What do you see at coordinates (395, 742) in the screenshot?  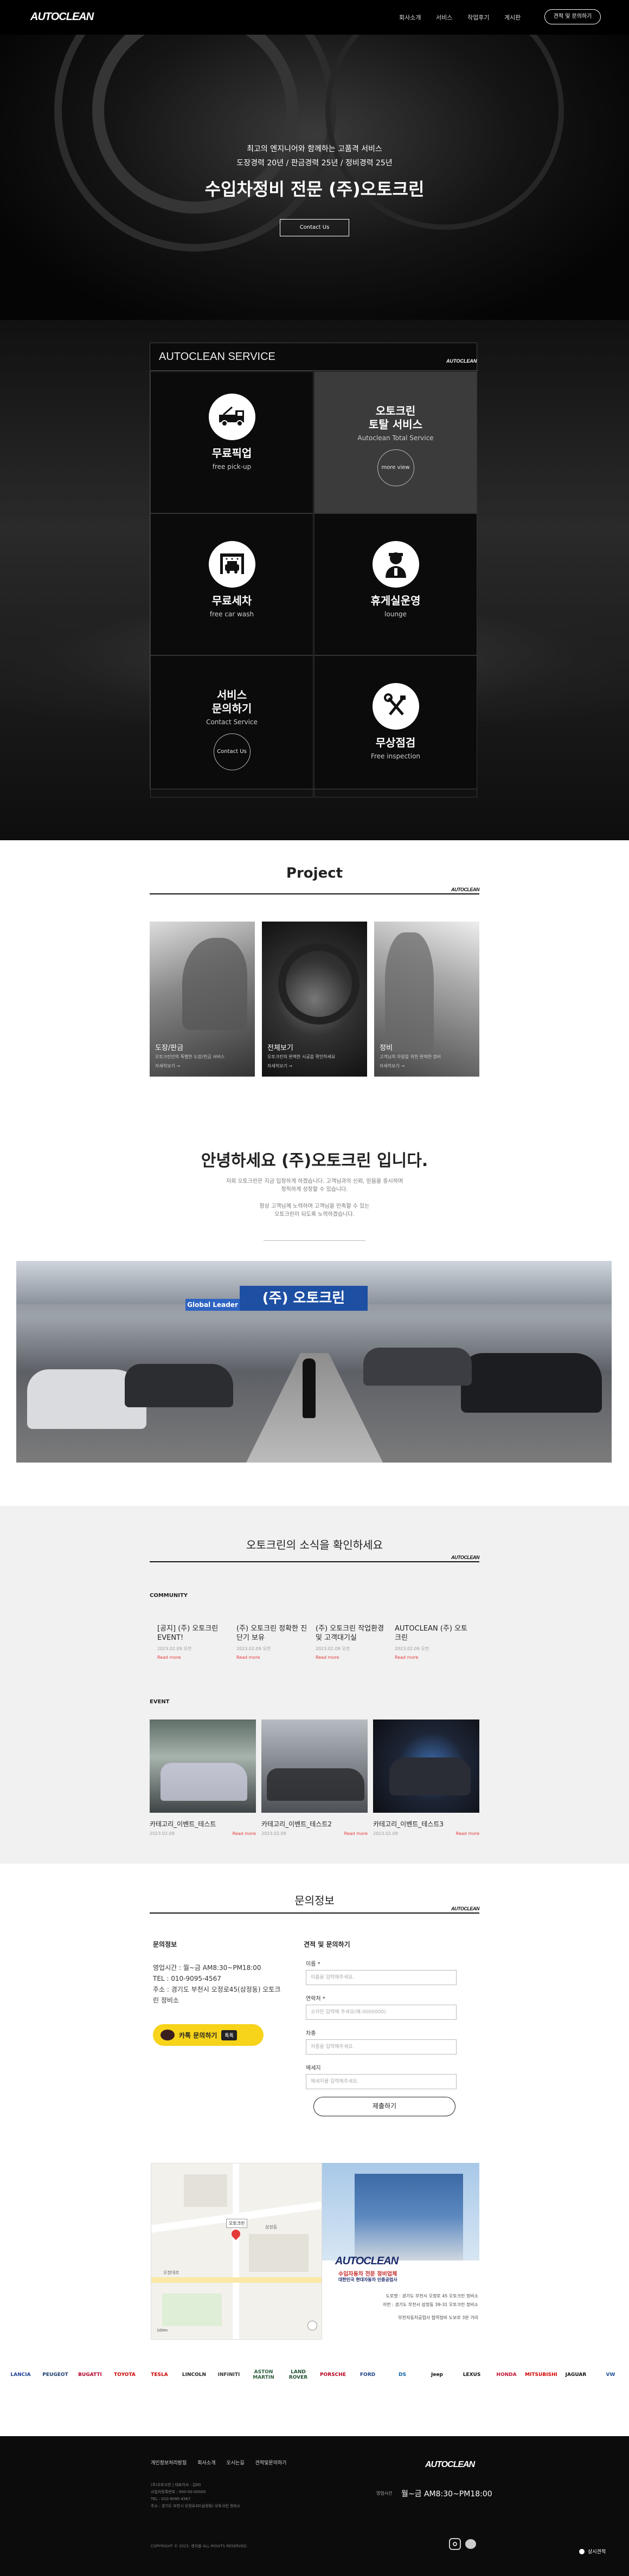 I see `service-cell-title: 무상점검` at bounding box center [395, 742].